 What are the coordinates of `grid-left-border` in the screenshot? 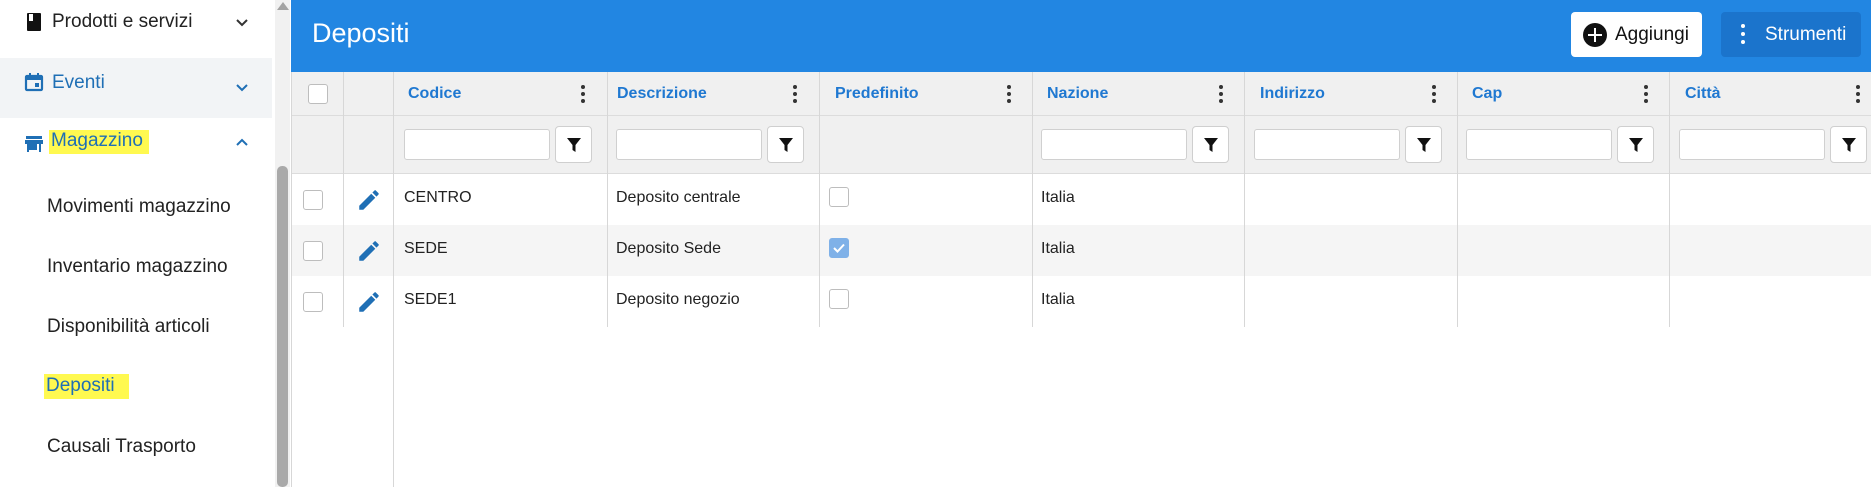 It's located at (291, 279).